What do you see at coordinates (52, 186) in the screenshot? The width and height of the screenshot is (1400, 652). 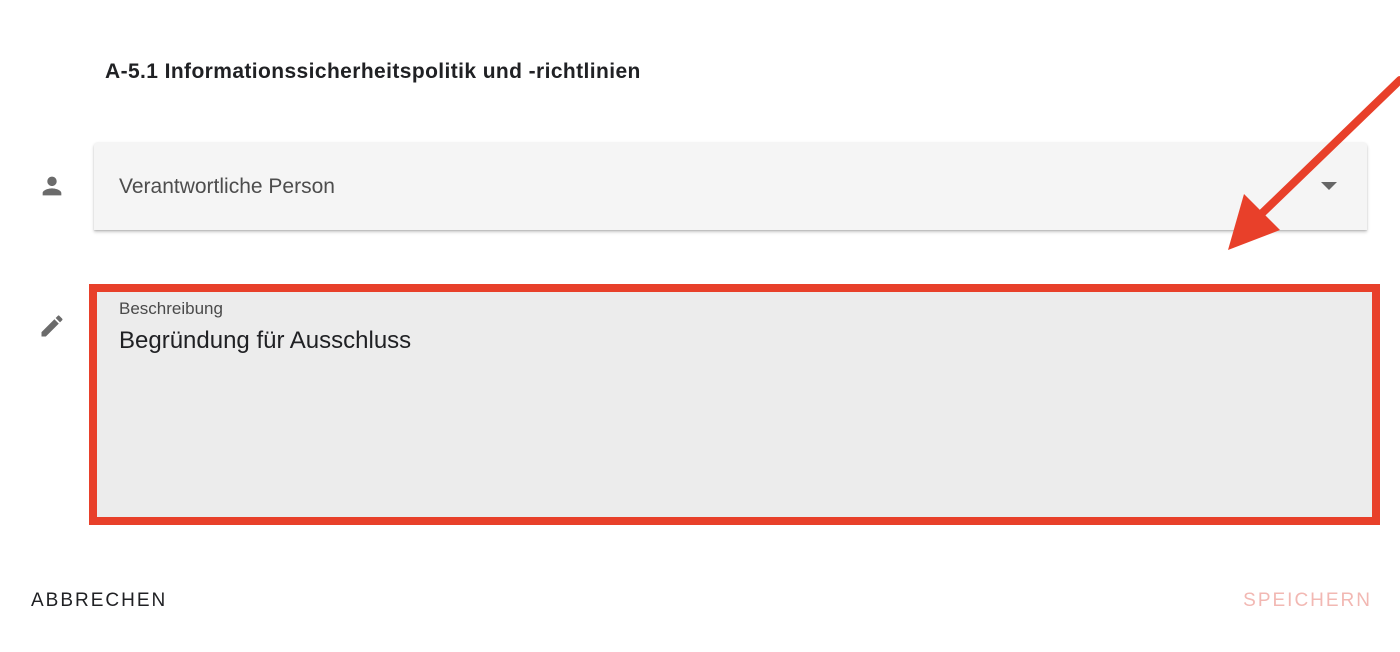 I see `person-icon` at bounding box center [52, 186].